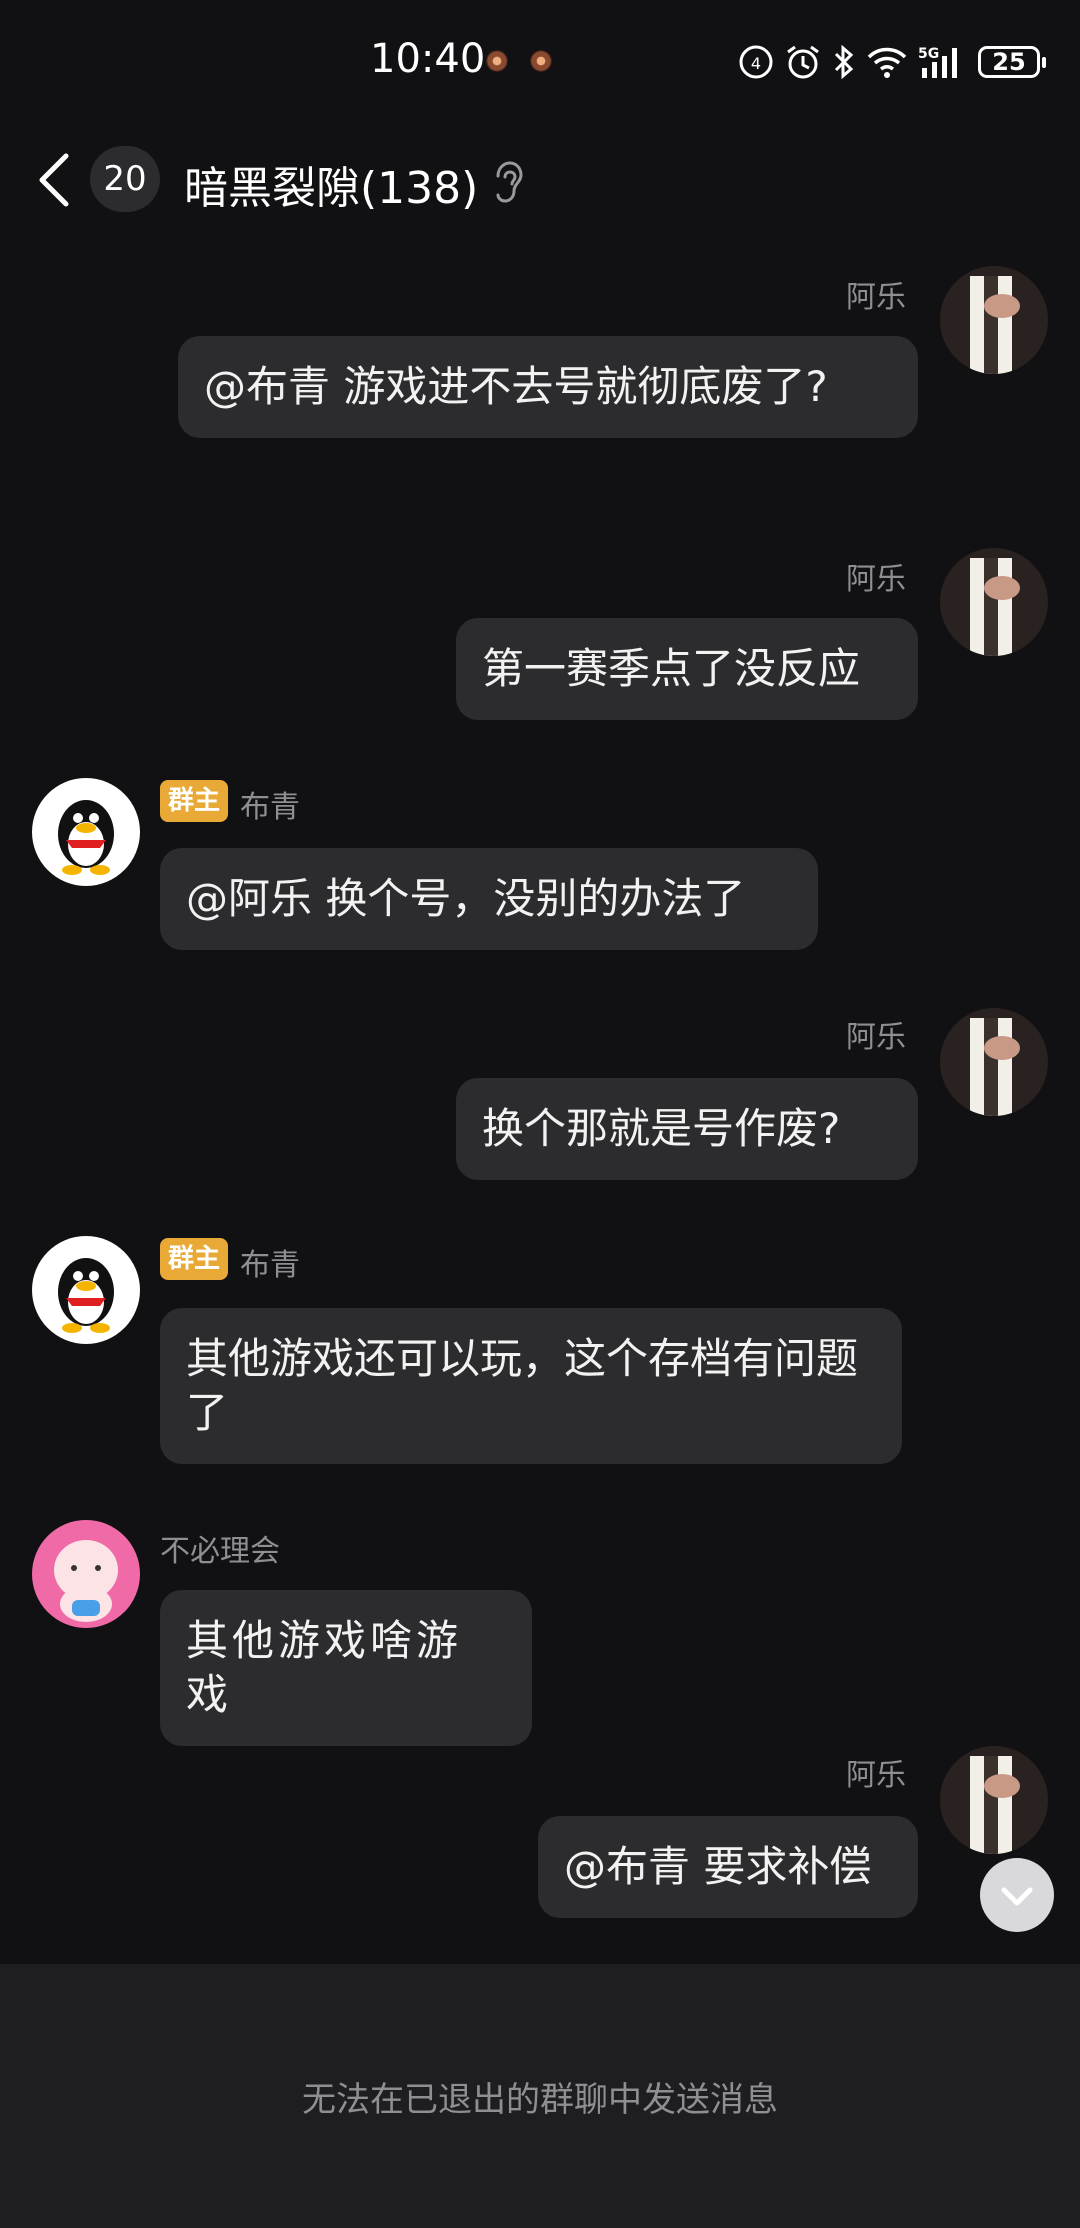 This screenshot has width=1080, height=2228. What do you see at coordinates (928, 54) in the screenshot?
I see `svg-text: 5G` at bounding box center [928, 54].